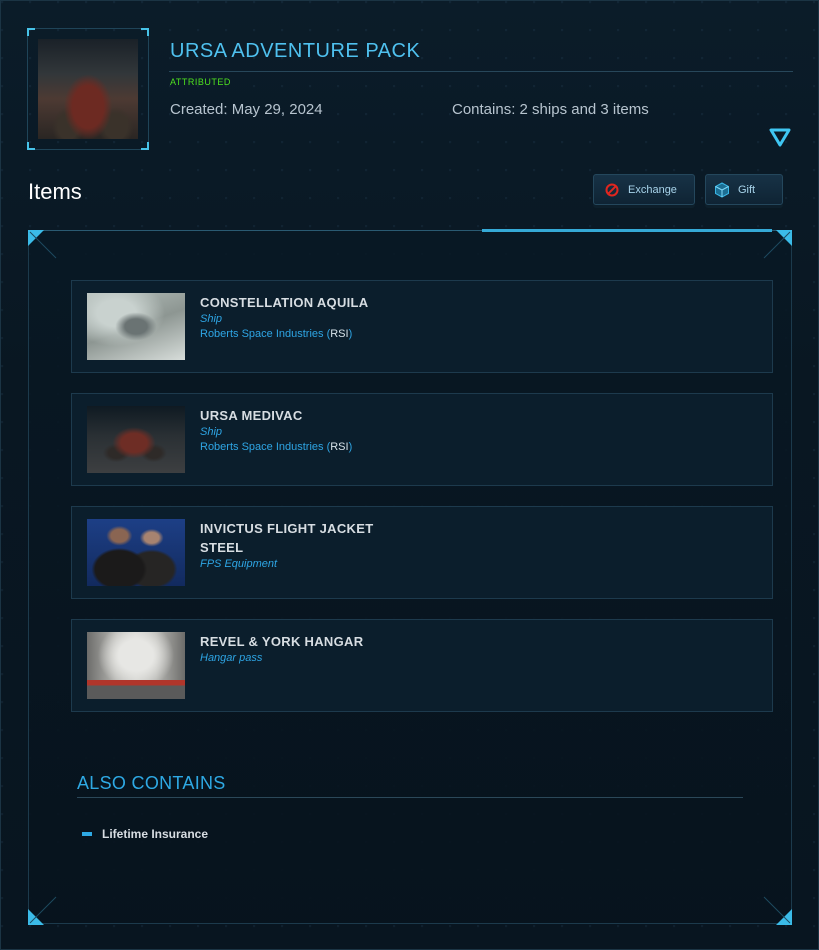  What do you see at coordinates (239, 564) in the screenshot?
I see `item-type: FPS Equipment` at bounding box center [239, 564].